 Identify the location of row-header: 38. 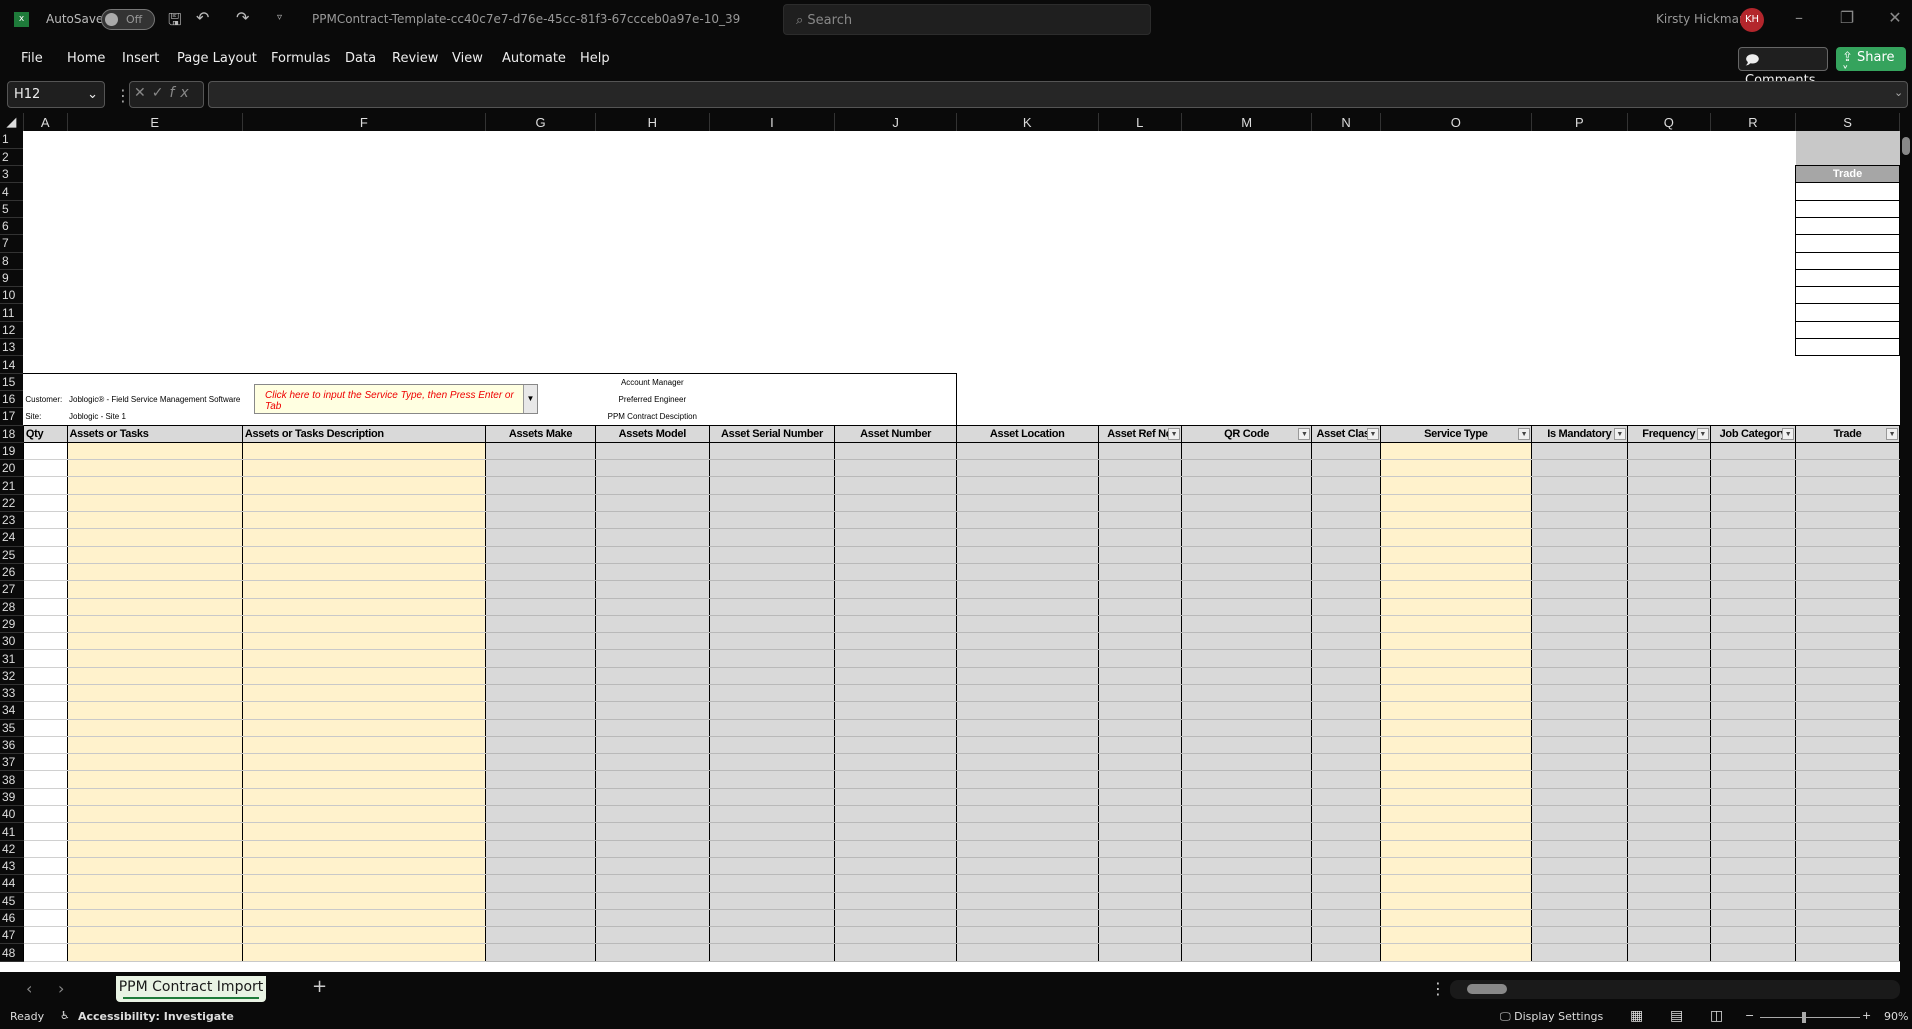
(12, 779).